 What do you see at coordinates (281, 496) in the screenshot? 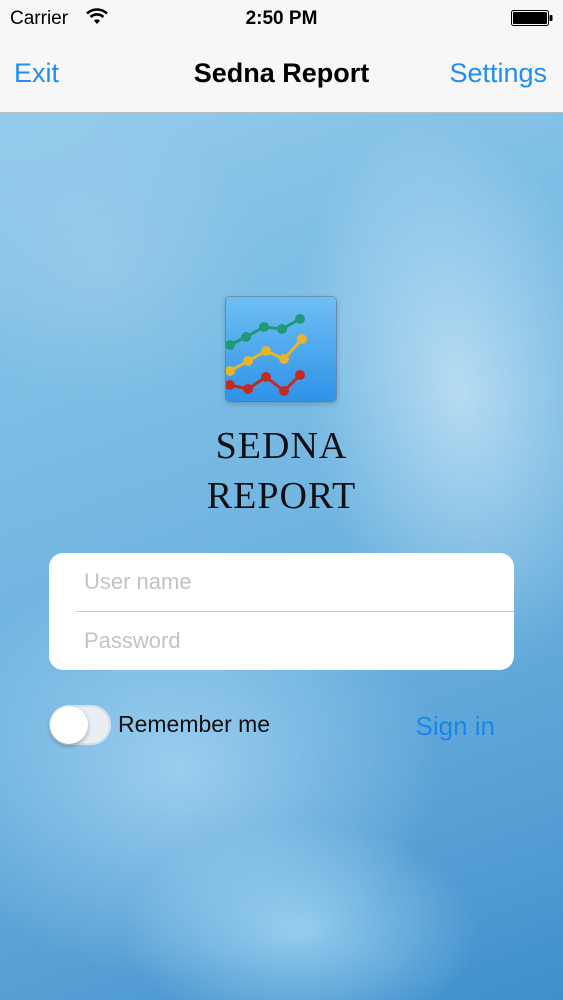
I see `brand-title-line2: REPORT` at bounding box center [281, 496].